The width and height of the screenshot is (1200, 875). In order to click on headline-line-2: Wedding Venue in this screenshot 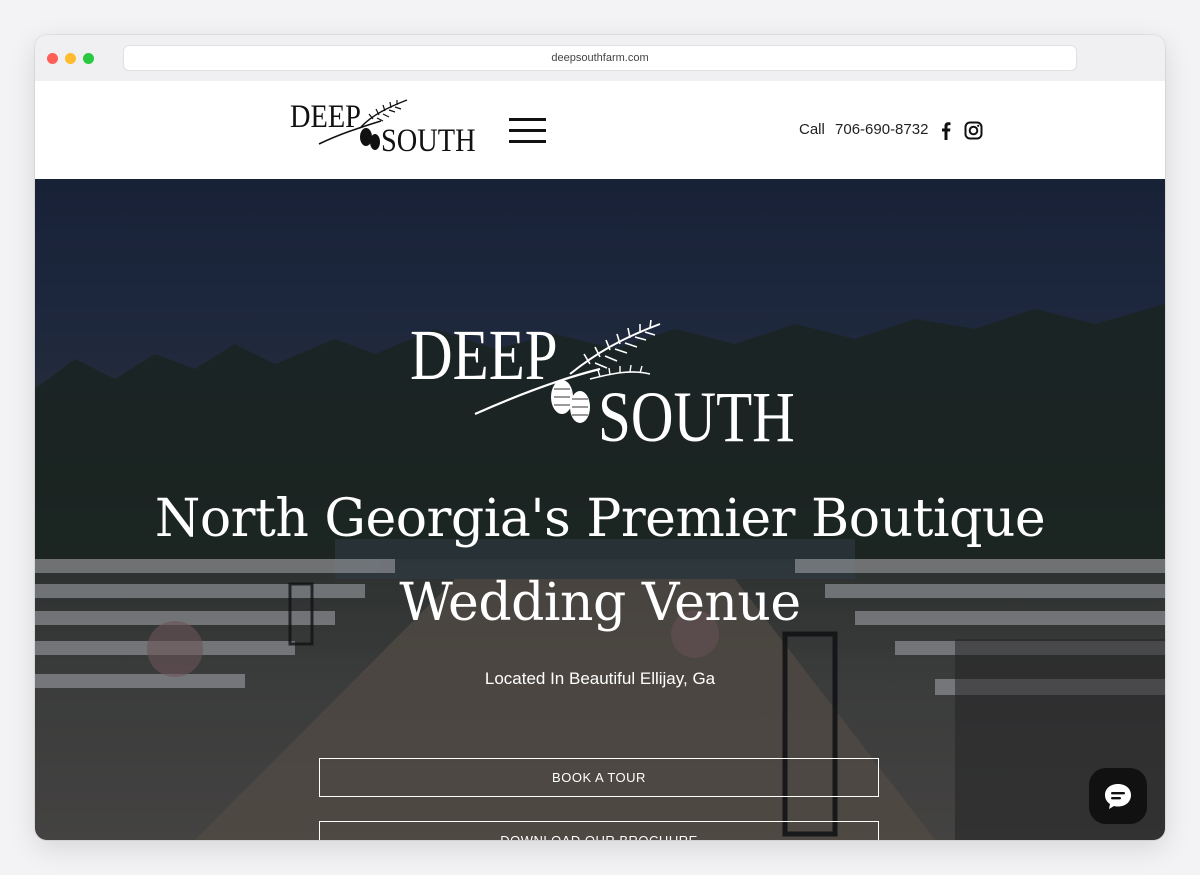, I will do `click(600, 603)`.